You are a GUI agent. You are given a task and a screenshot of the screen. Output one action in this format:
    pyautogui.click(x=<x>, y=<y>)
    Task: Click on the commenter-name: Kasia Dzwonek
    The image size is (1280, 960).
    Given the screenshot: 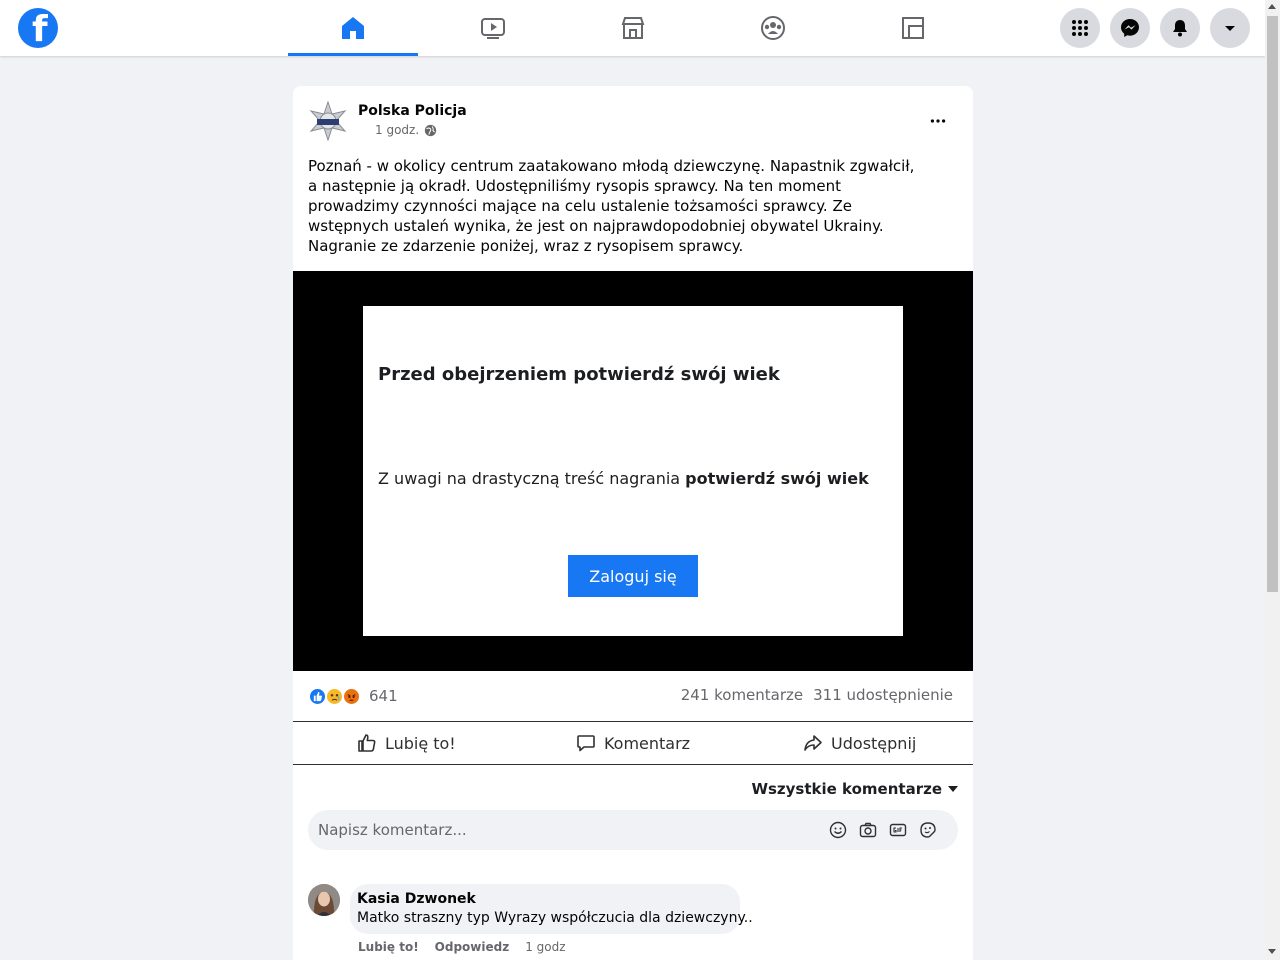 What is the action you would take?
    pyautogui.click(x=416, y=899)
    